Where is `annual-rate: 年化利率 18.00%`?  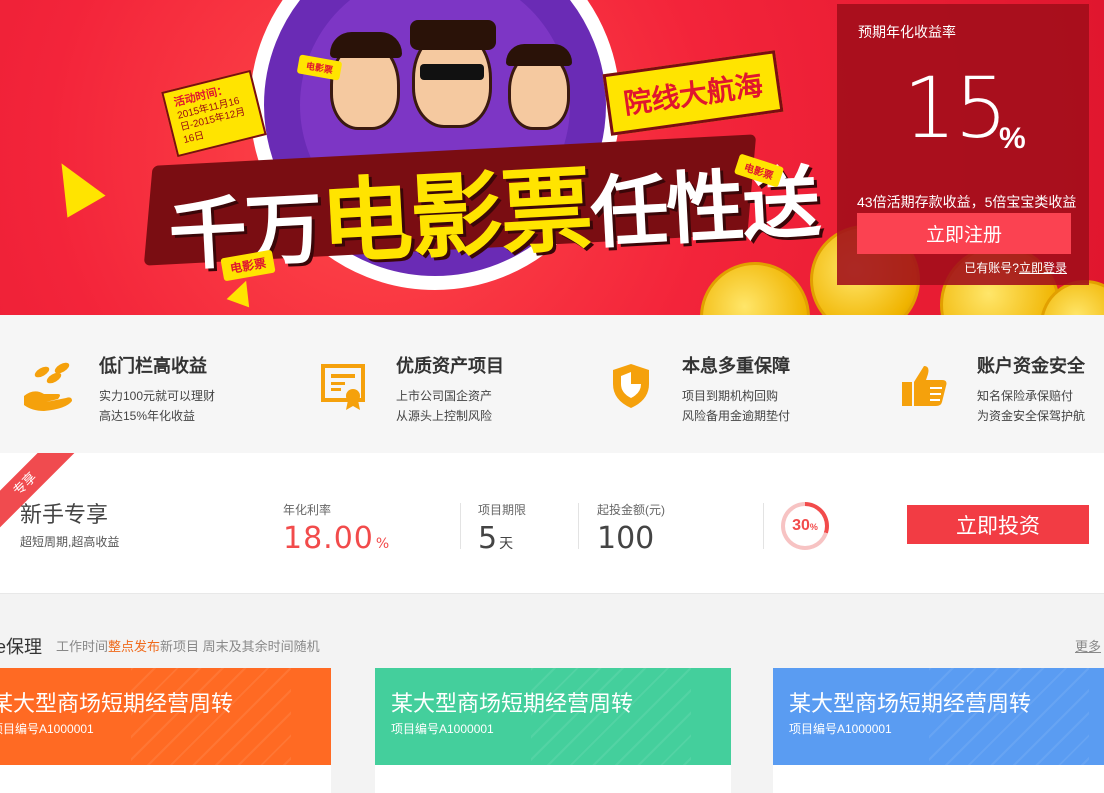 annual-rate: 年化利率 18.00% is located at coordinates (336, 527).